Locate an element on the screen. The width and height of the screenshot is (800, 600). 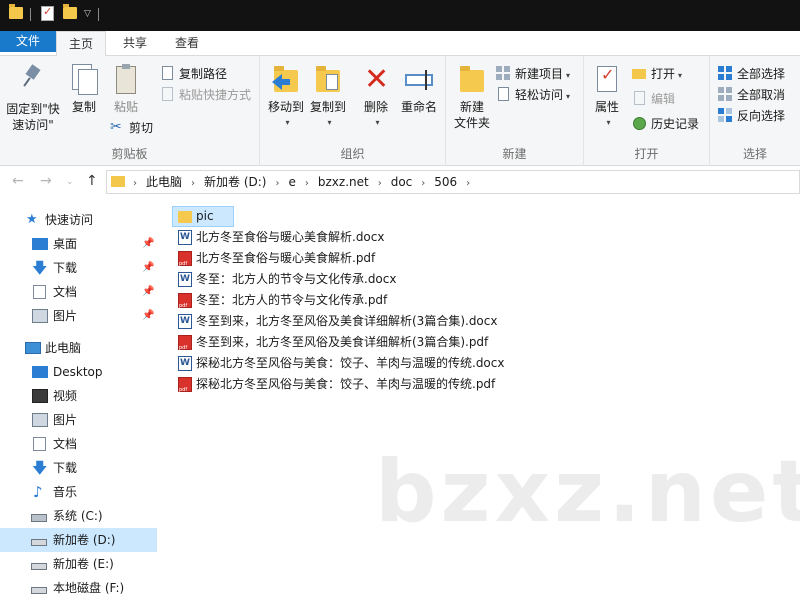
open-icon is located at coordinates (640, 73).